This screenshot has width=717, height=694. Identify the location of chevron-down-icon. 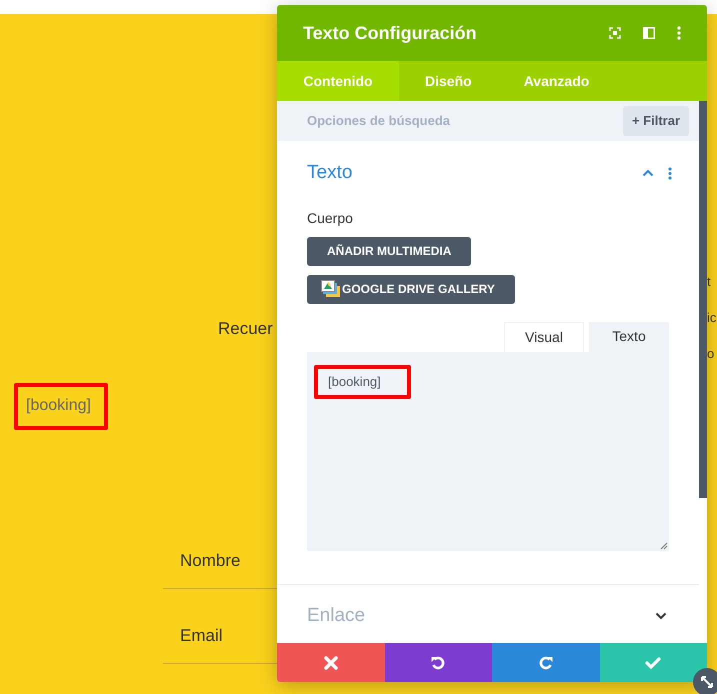
(661, 616).